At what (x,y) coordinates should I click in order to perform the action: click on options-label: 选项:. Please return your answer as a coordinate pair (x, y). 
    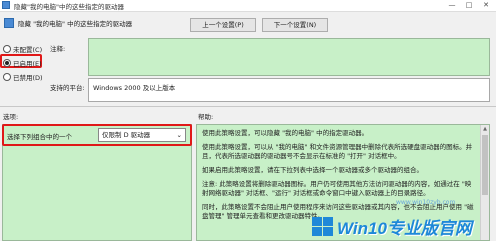
    Looking at the image, I should click on (11, 117).